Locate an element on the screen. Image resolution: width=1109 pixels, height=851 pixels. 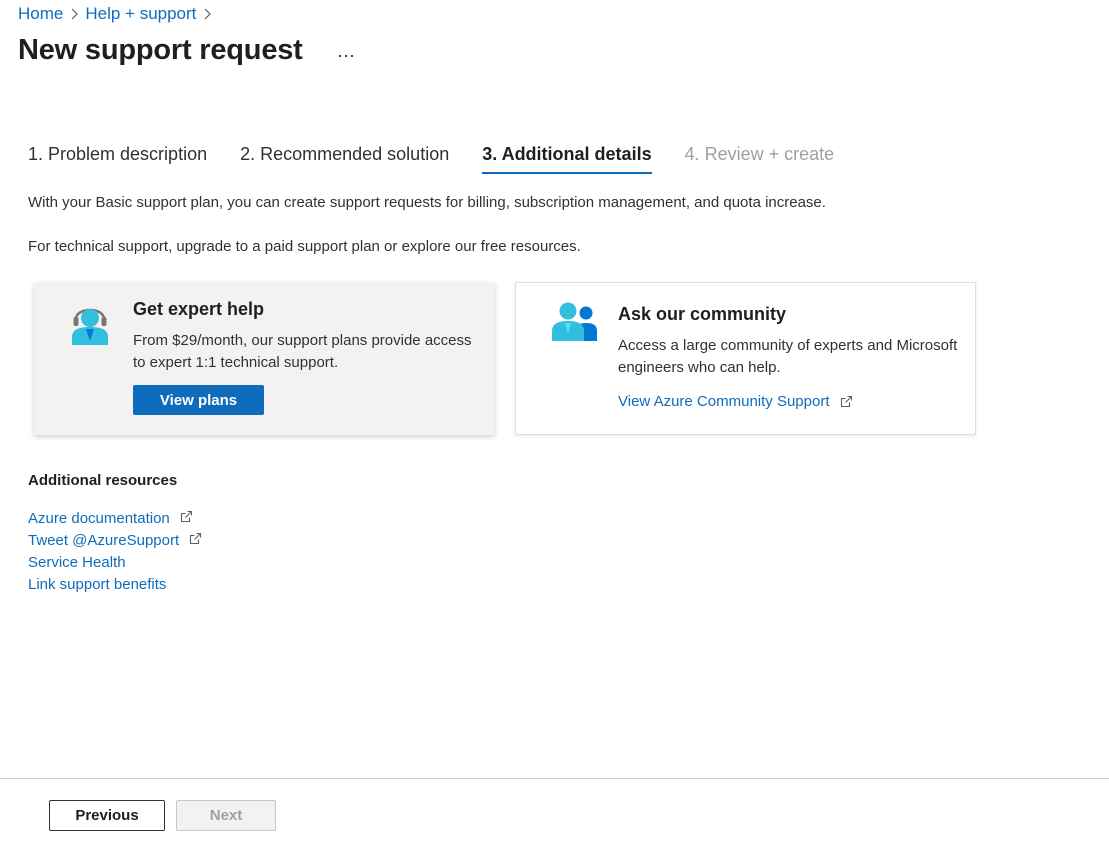
next-button: Next is located at coordinates (226, 815).